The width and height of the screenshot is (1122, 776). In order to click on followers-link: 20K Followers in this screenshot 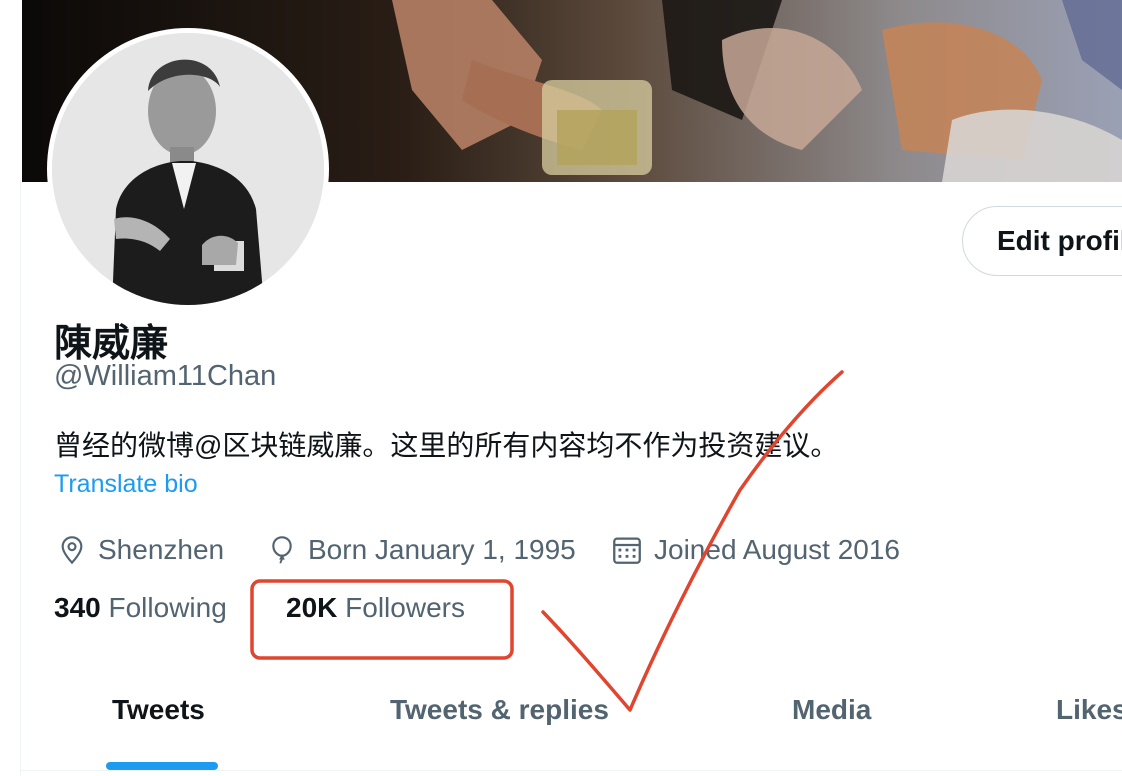, I will do `click(375, 608)`.